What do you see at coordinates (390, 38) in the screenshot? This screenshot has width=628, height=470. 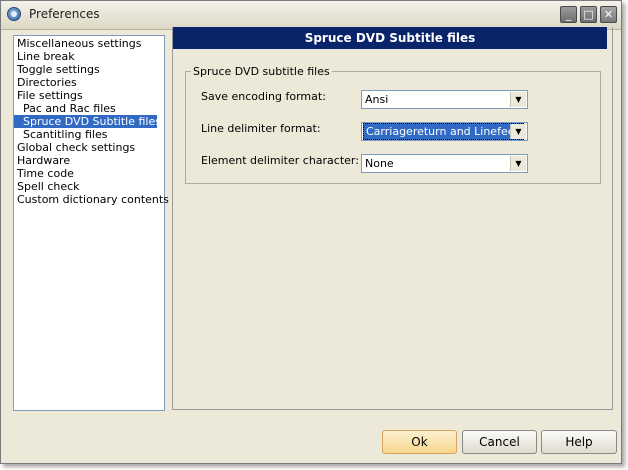 I see `panel-header: Spruce DVD Subtitle files` at bounding box center [390, 38].